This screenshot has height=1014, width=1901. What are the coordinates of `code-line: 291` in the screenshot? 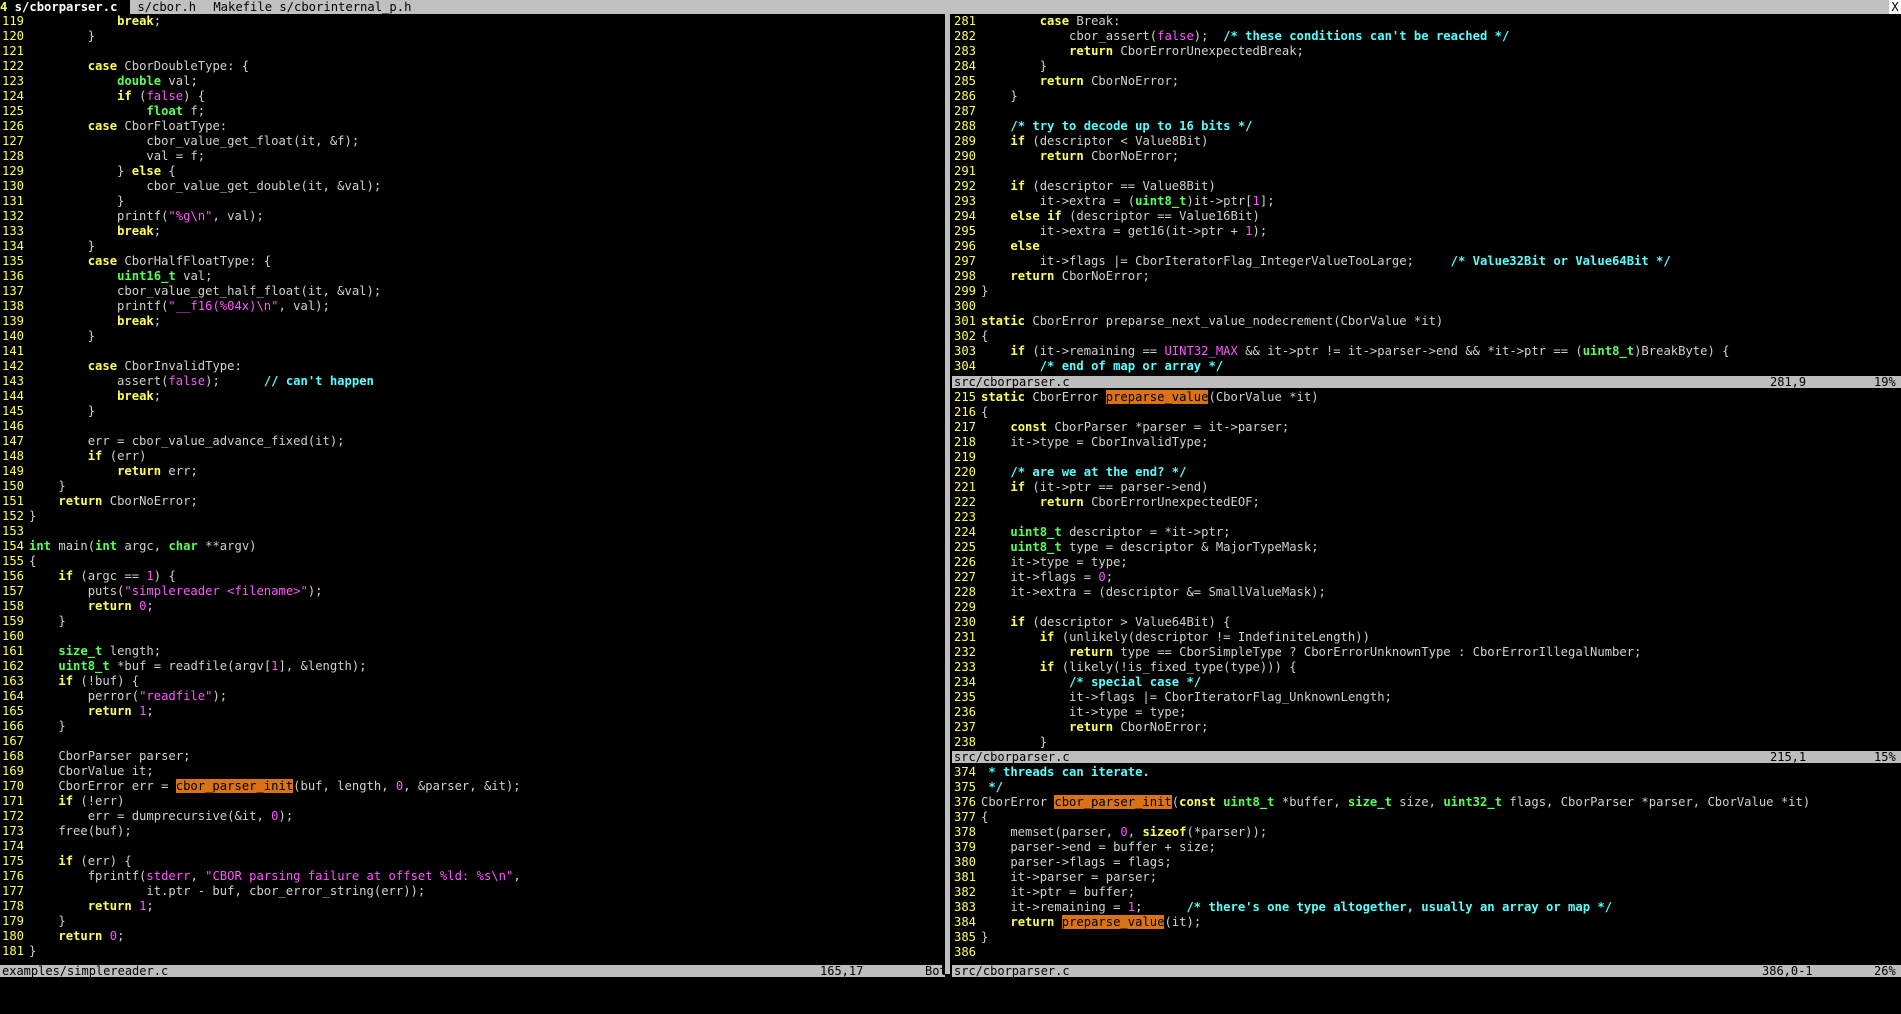 It's located at (1426, 171).